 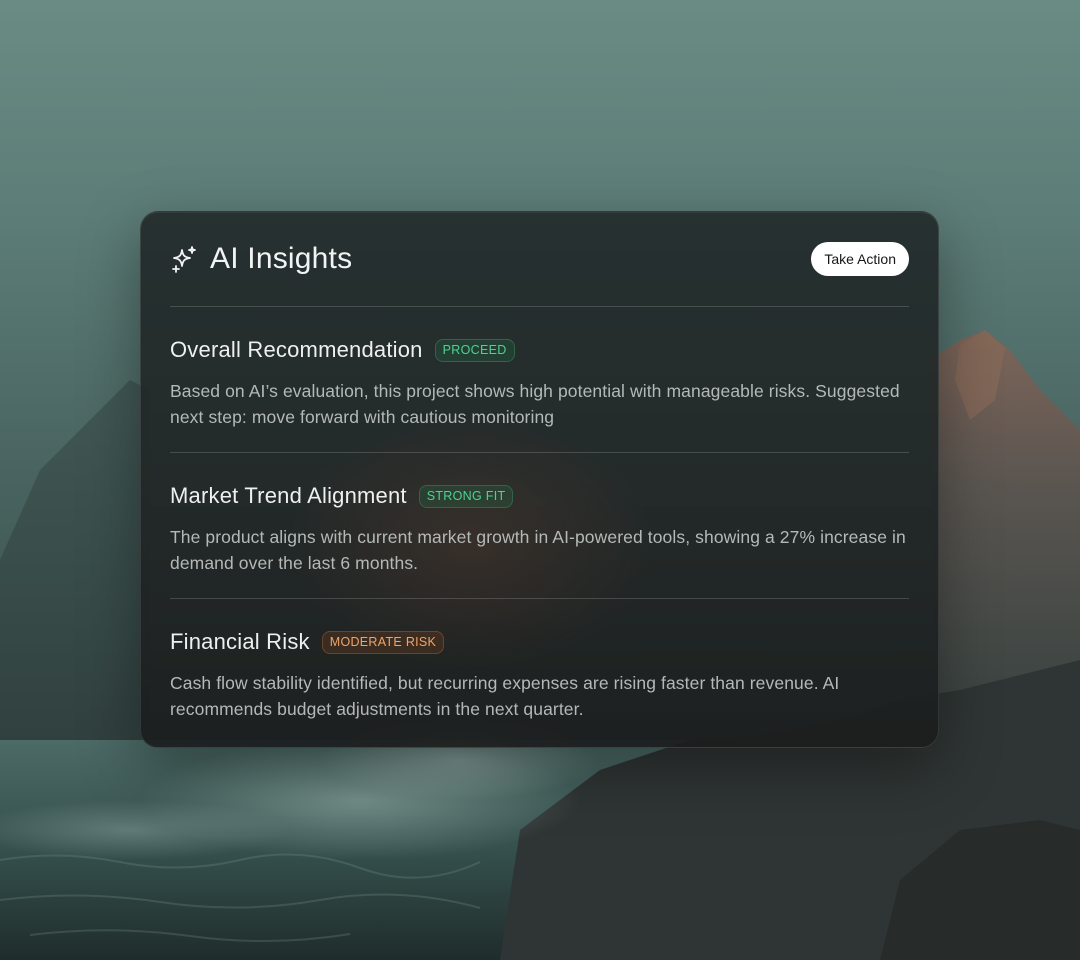 What do you see at coordinates (539, 350) in the screenshot?
I see `section-header: Overall Recommendation PROCEED` at bounding box center [539, 350].